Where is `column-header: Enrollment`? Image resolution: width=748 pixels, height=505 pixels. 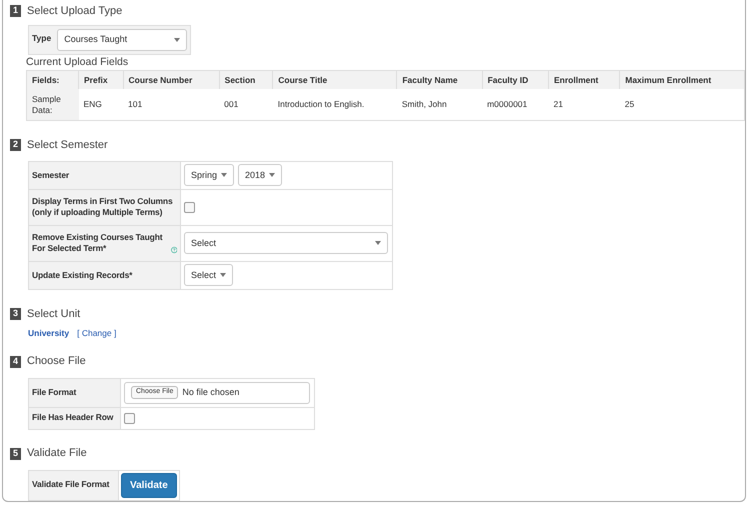 column-header: Enrollment is located at coordinates (584, 80).